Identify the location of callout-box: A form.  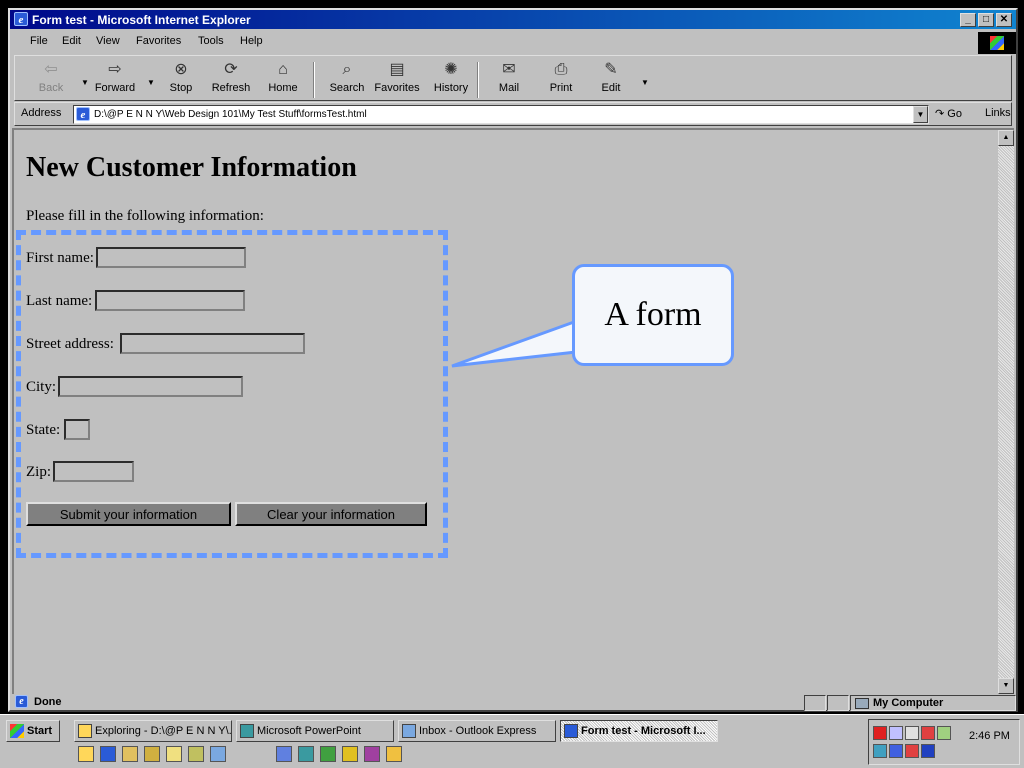
(653, 315).